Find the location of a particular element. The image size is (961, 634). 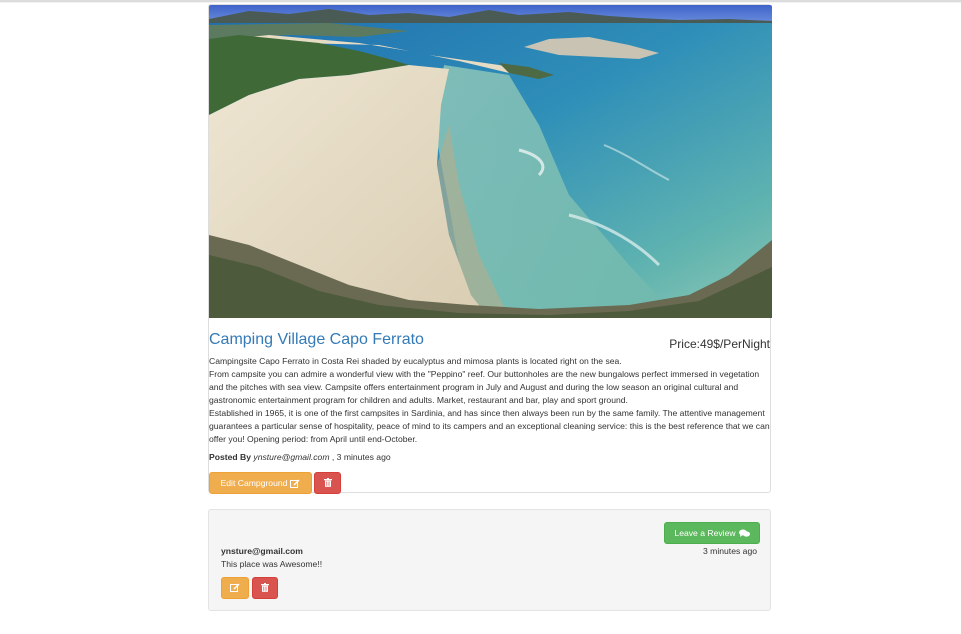

delete-review-button is located at coordinates (265, 588).